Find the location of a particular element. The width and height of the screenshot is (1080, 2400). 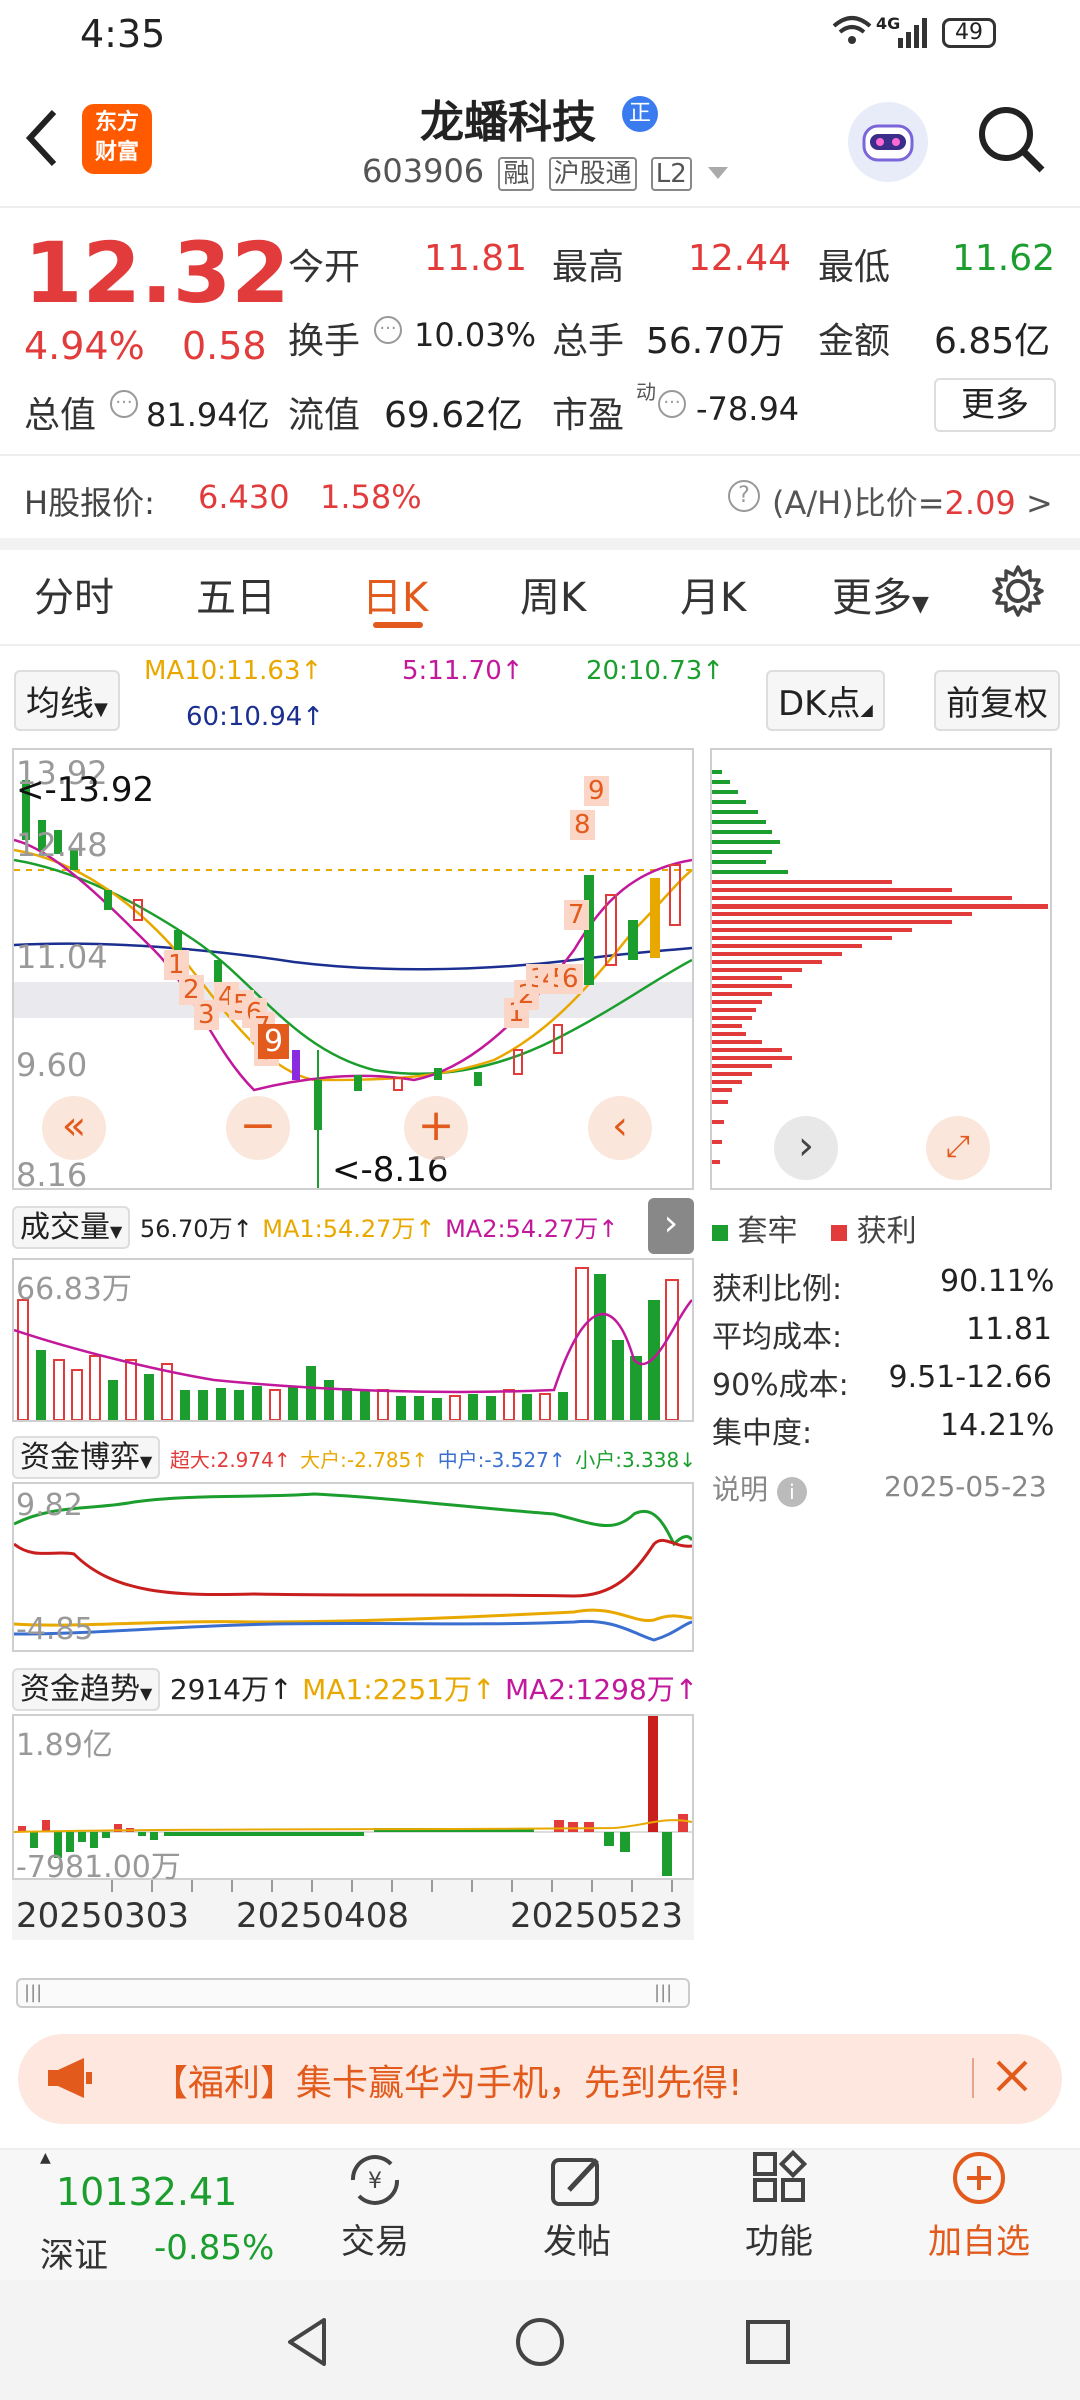

ma5-value: 5:11.70↑ is located at coordinates (463, 671).